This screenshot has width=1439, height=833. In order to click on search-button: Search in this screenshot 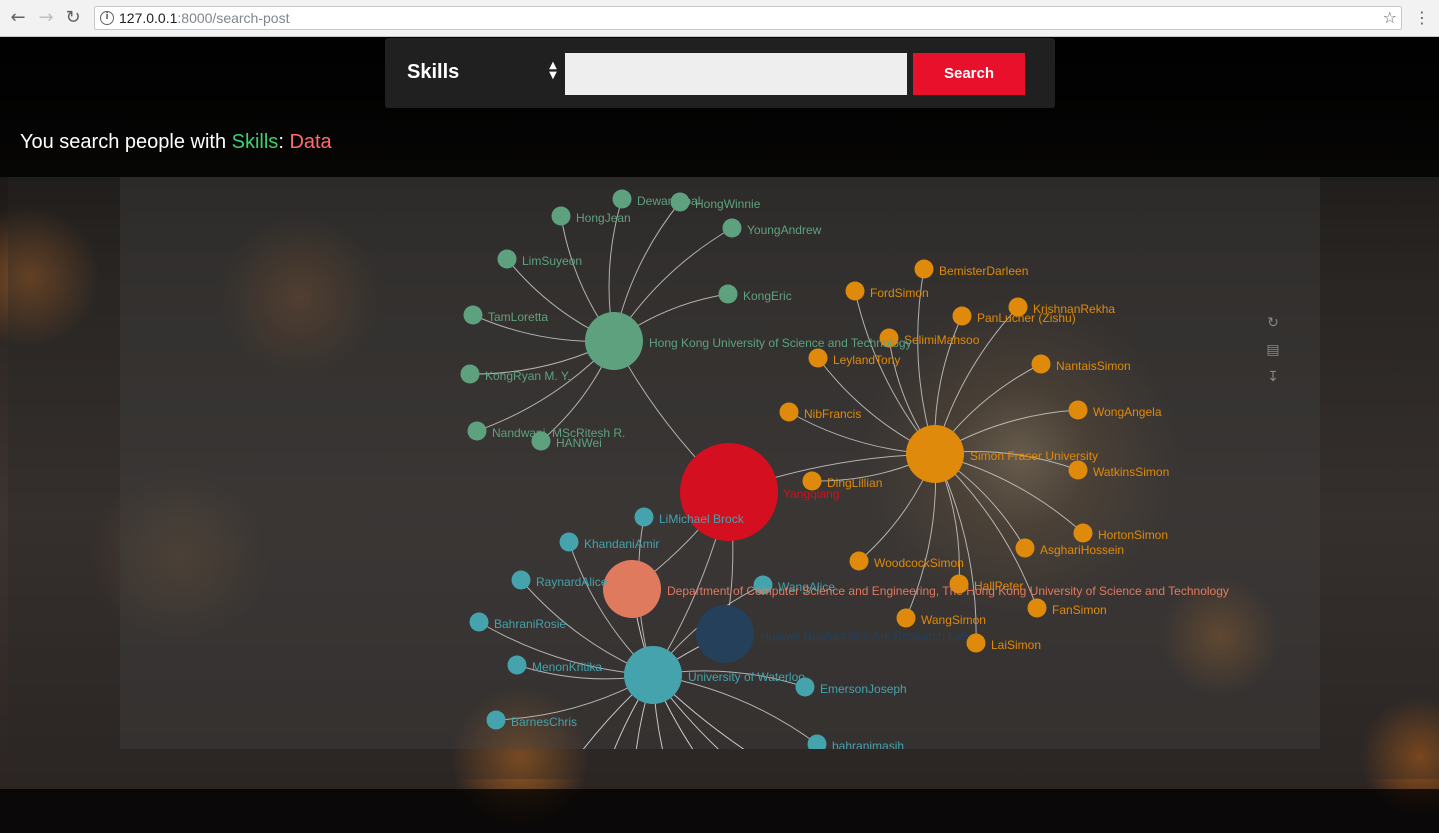, I will do `click(969, 74)`.